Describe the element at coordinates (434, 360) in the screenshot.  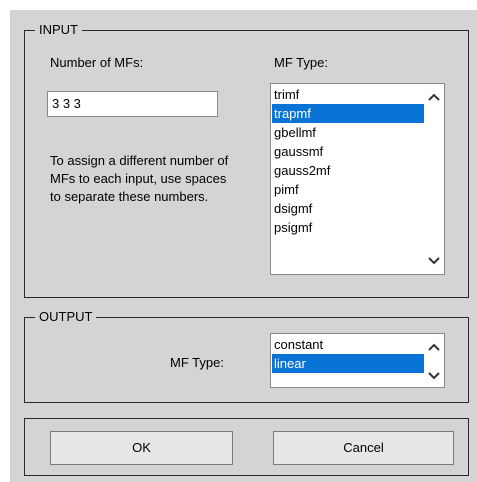
I see `output-mf-type-scrollbar` at that location.